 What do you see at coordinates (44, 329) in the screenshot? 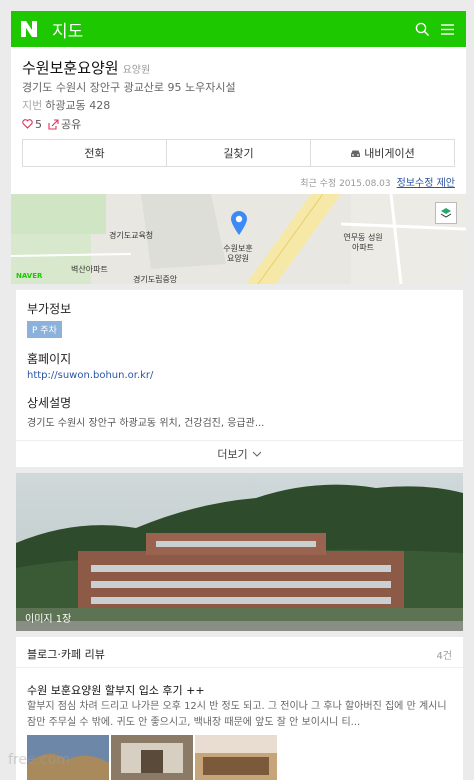
I see `parking-badge: P 주차` at bounding box center [44, 329].